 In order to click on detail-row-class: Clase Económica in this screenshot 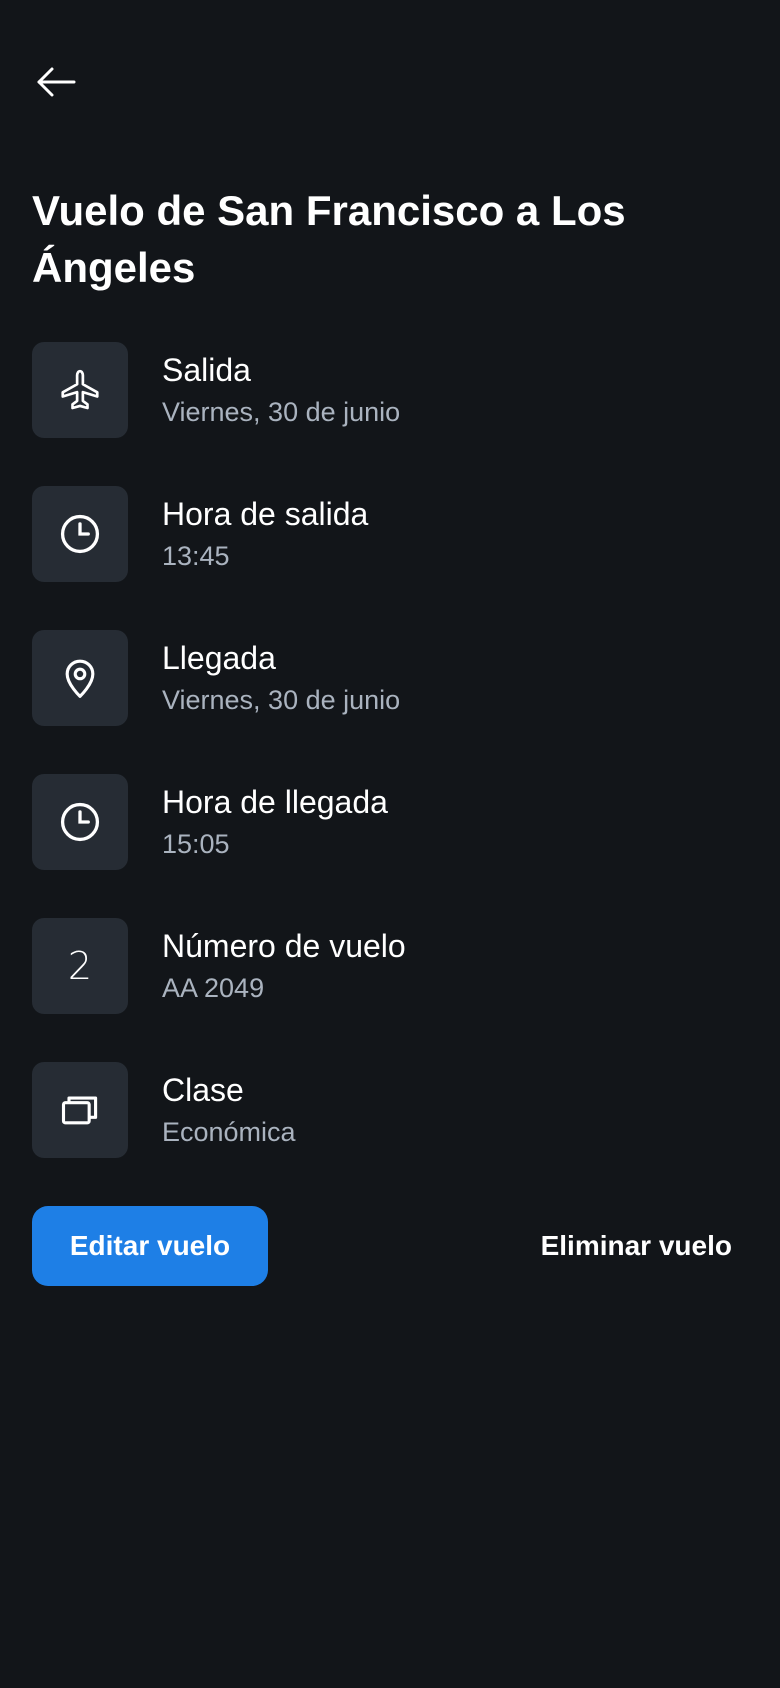, I will do `click(390, 1110)`.